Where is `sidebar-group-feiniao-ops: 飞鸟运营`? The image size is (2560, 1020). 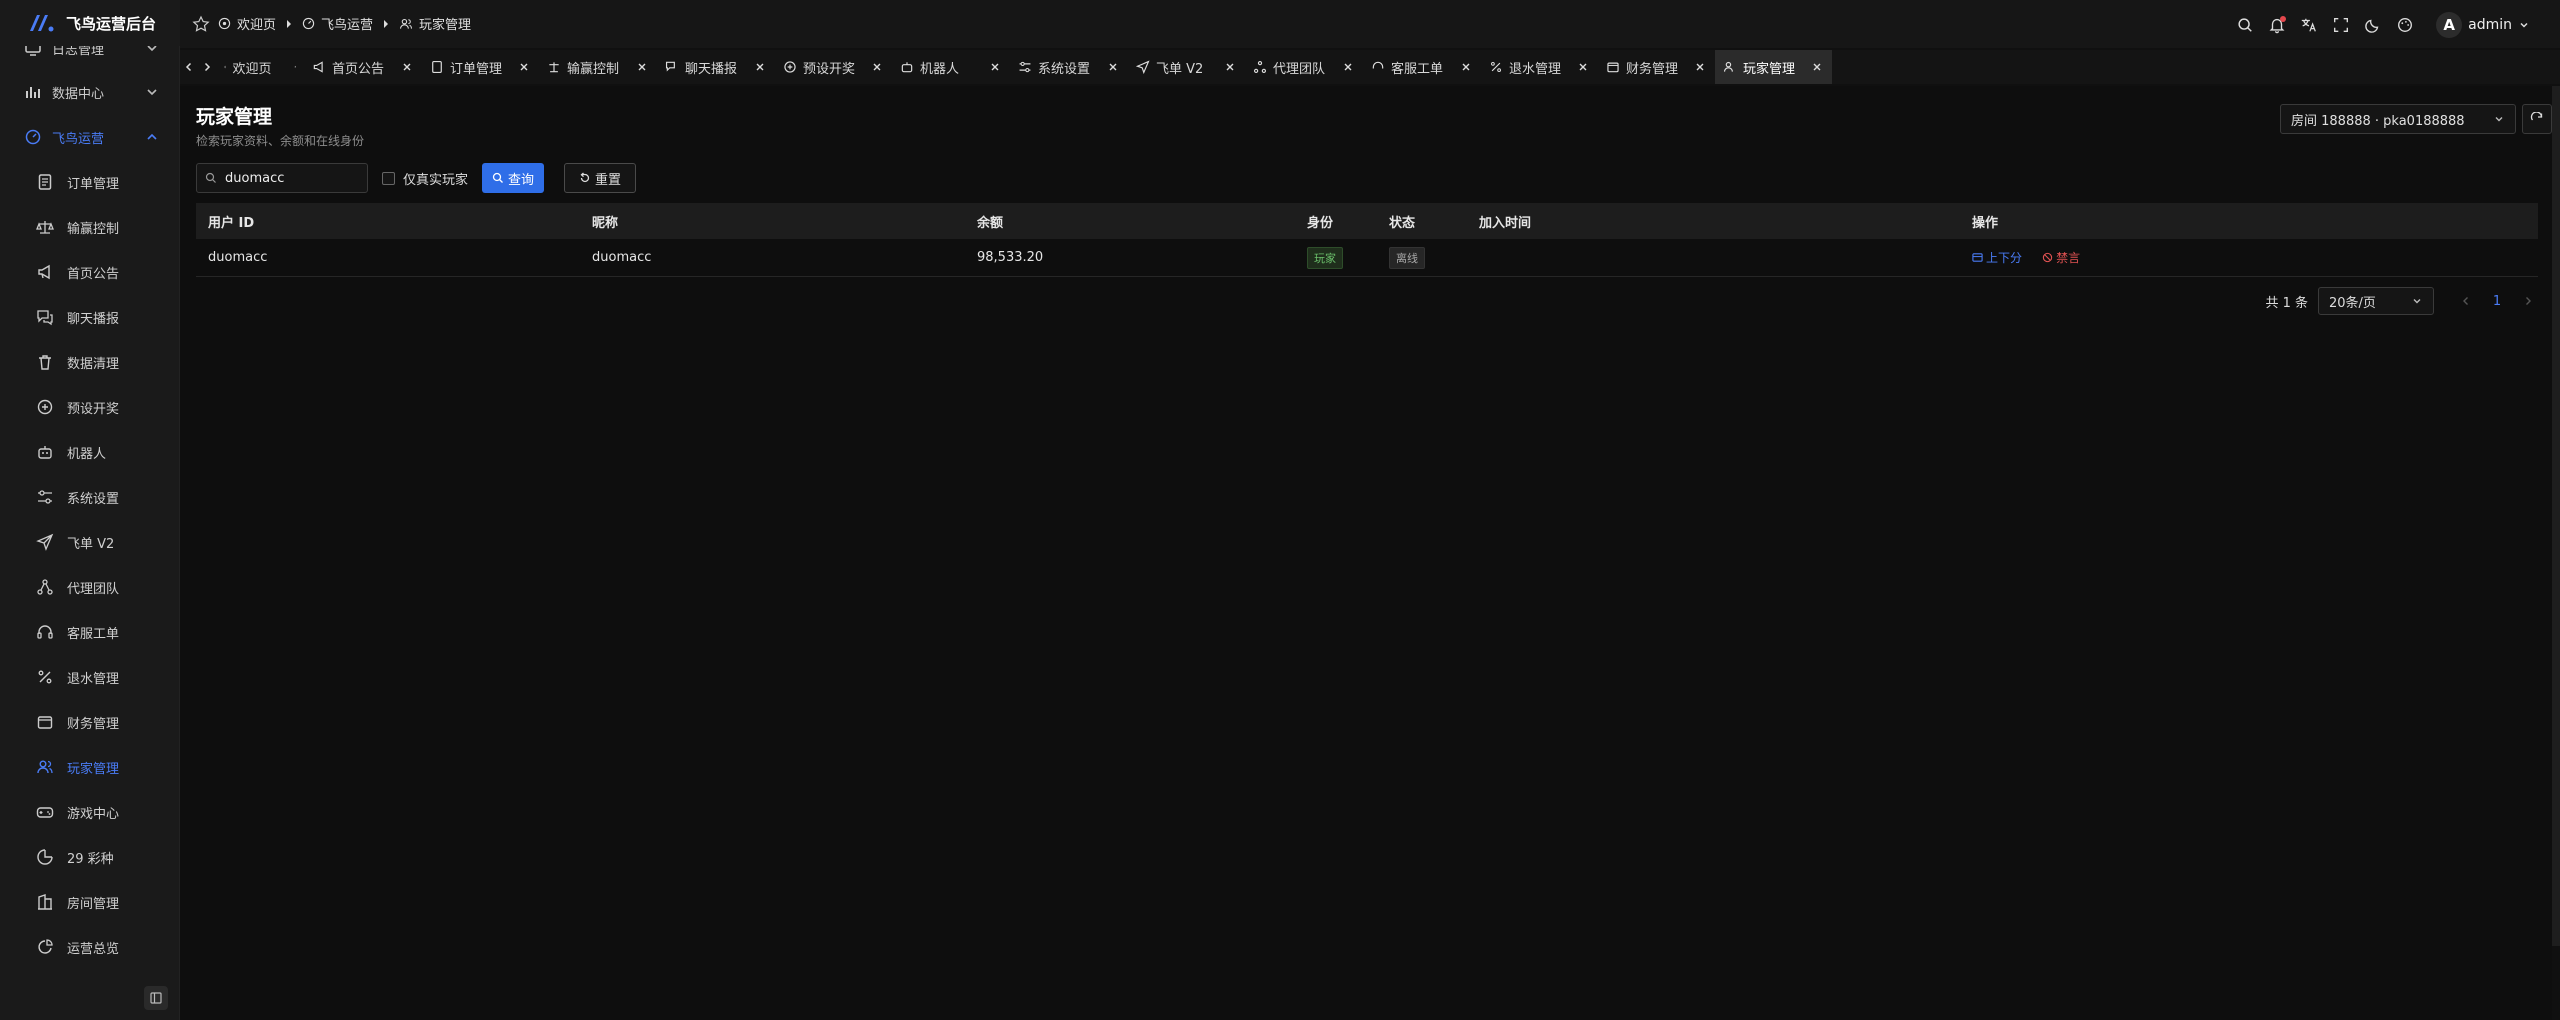
sidebar-group-feiniao-ops: 飞鸟运营 is located at coordinates (90, 137).